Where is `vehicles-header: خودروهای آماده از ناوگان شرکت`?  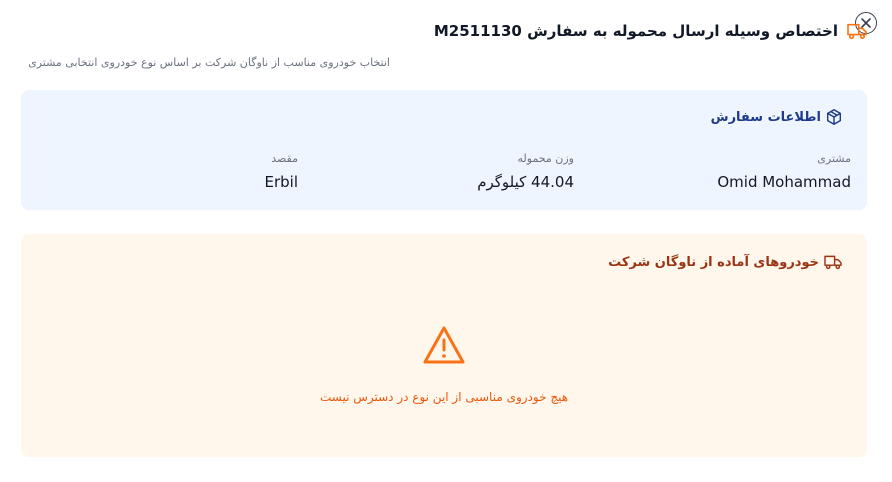
vehicles-header: خودروهای آماده از ناوگان شرکت is located at coordinates (725, 262).